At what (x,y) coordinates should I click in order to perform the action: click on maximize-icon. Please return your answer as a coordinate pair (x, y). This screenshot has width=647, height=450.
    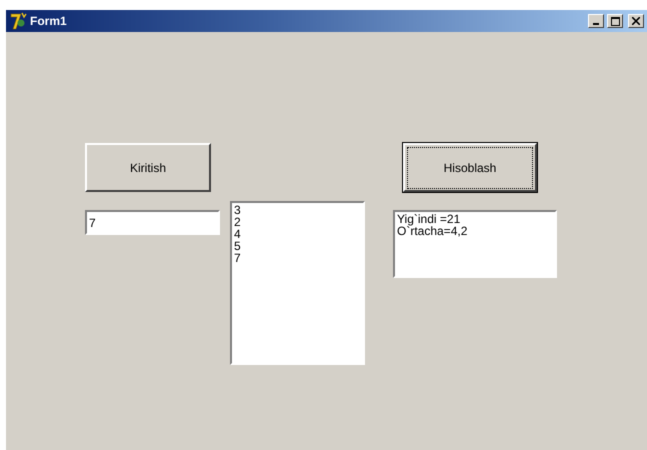
    Looking at the image, I should click on (615, 21).